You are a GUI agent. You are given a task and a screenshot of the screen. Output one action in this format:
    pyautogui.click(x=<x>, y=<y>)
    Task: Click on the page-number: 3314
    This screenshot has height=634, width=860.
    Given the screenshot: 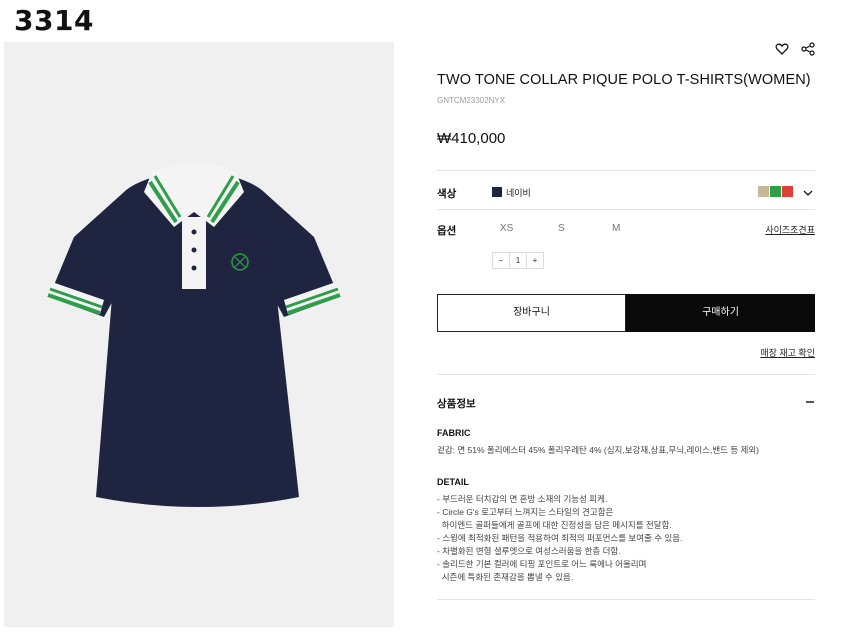 What is the action you would take?
    pyautogui.click(x=54, y=20)
    